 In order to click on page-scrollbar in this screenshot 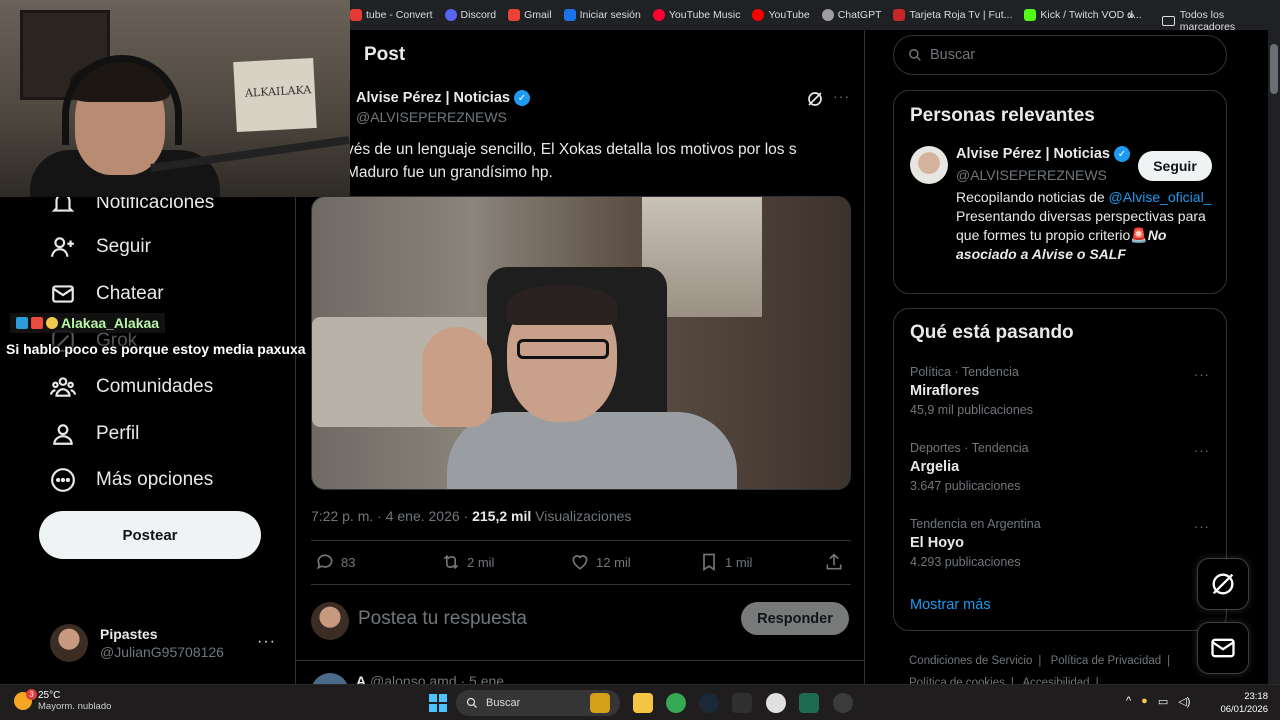, I will do `click(1274, 357)`.